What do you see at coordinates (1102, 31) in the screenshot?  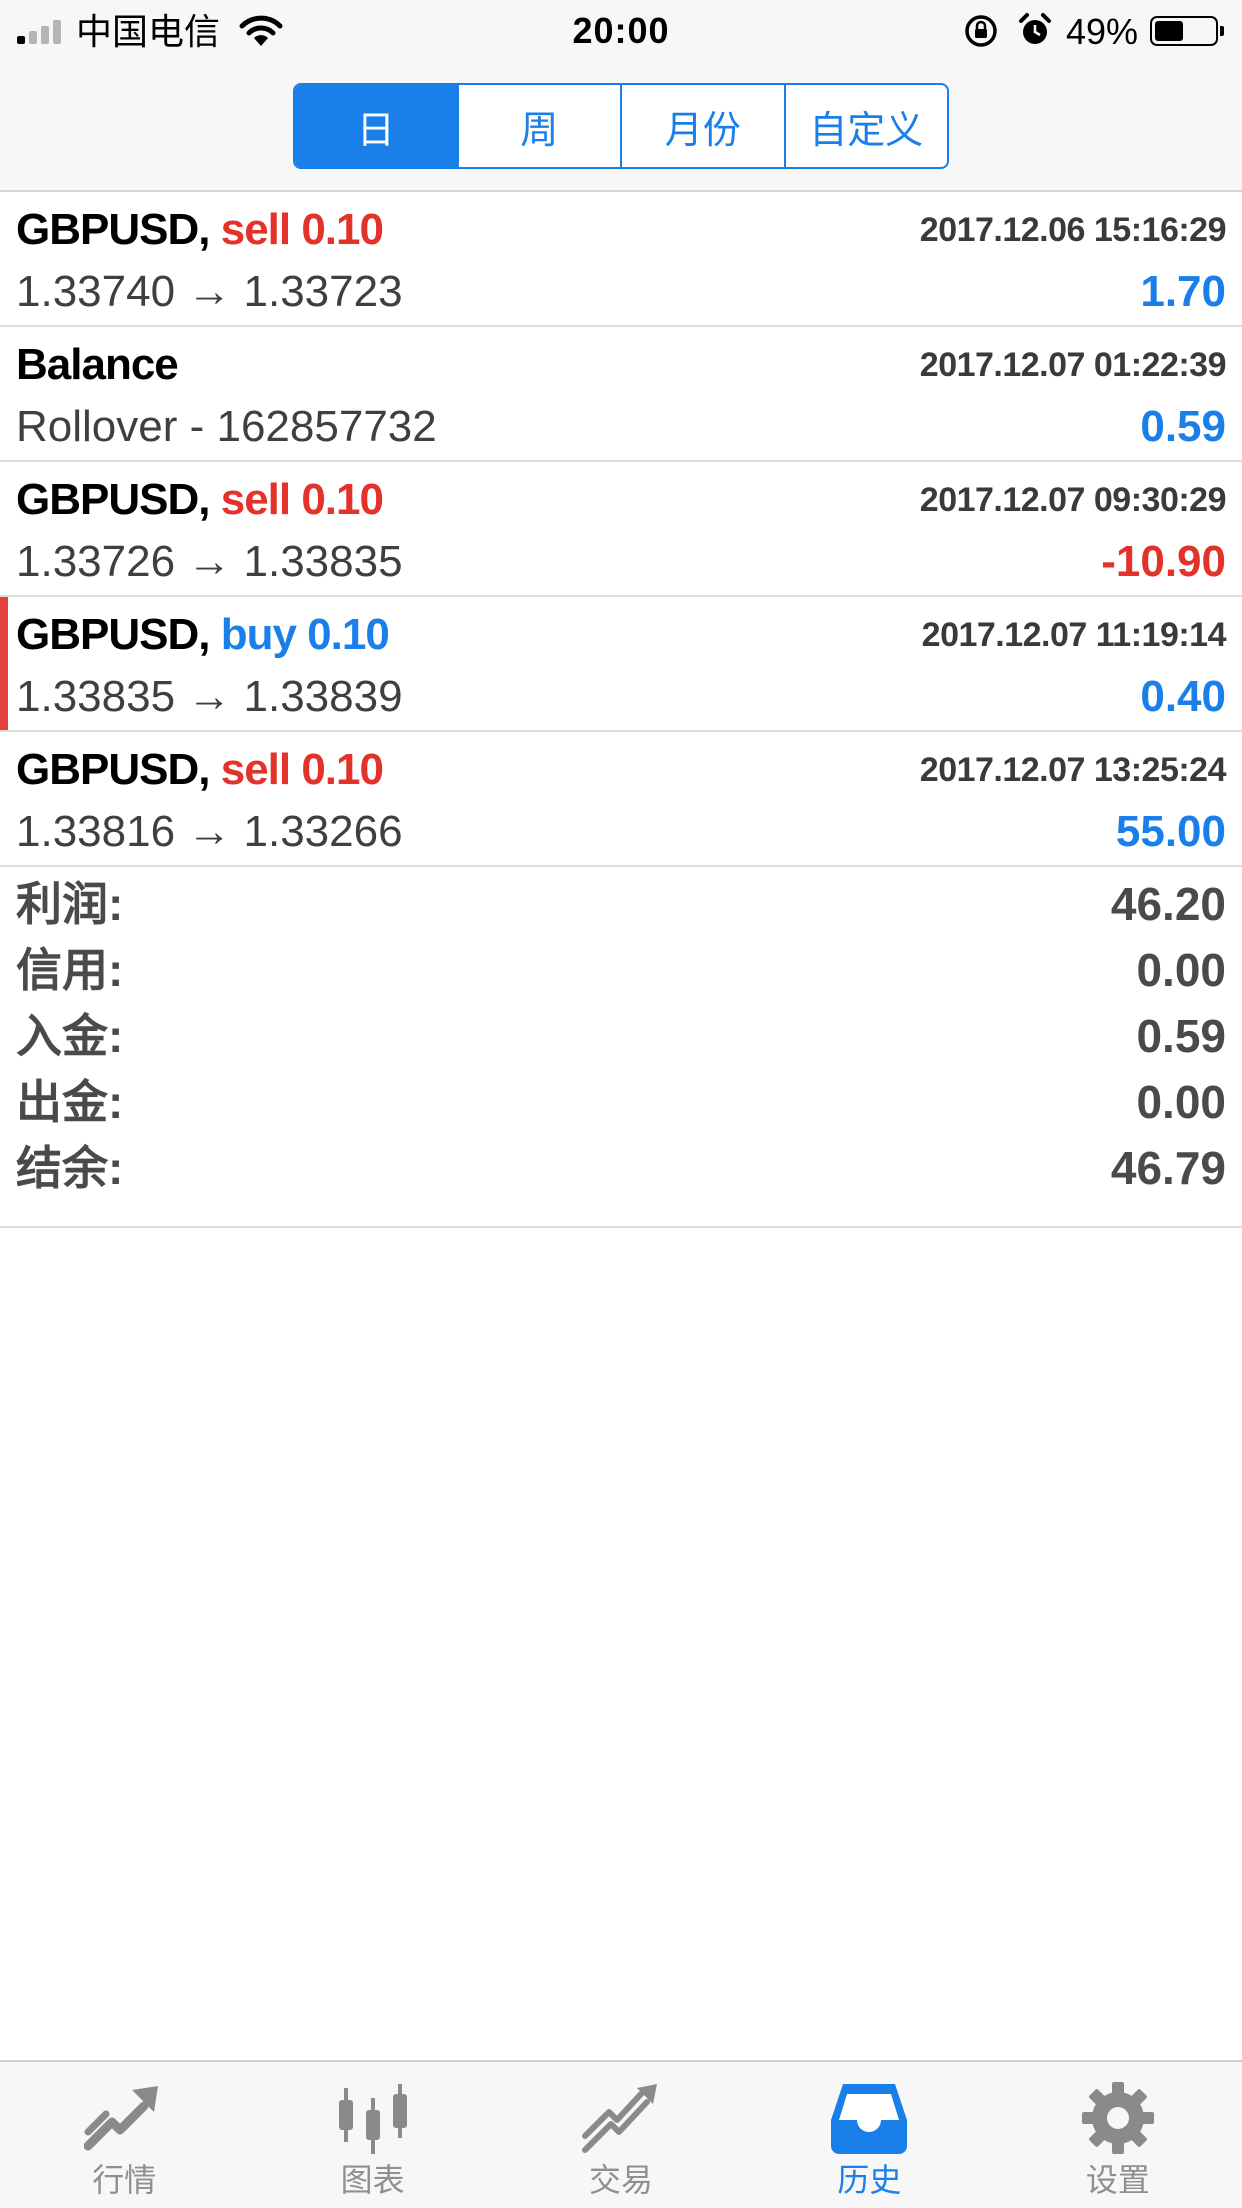 I see `battery-percentage: 49%` at bounding box center [1102, 31].